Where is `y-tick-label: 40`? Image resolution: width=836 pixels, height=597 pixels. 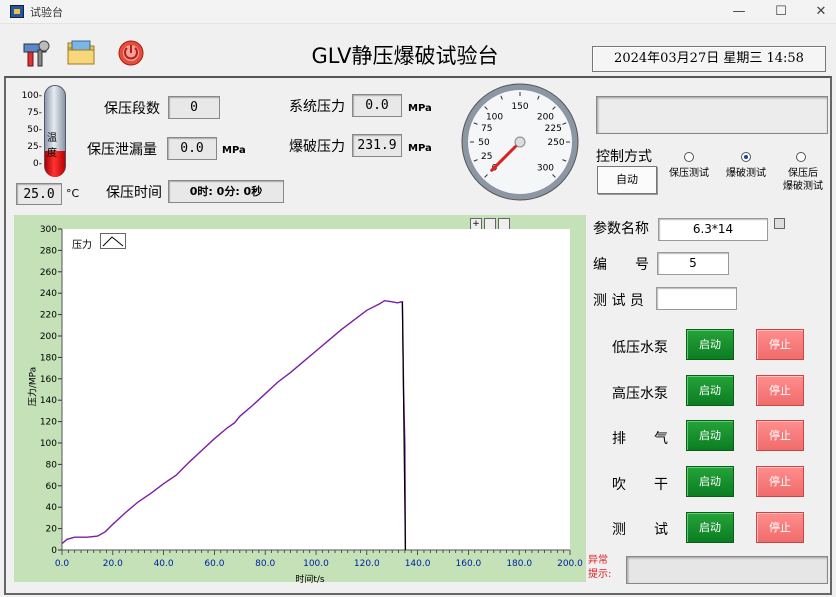 y-tick-label: 40 is located at coordinates (52, 508).